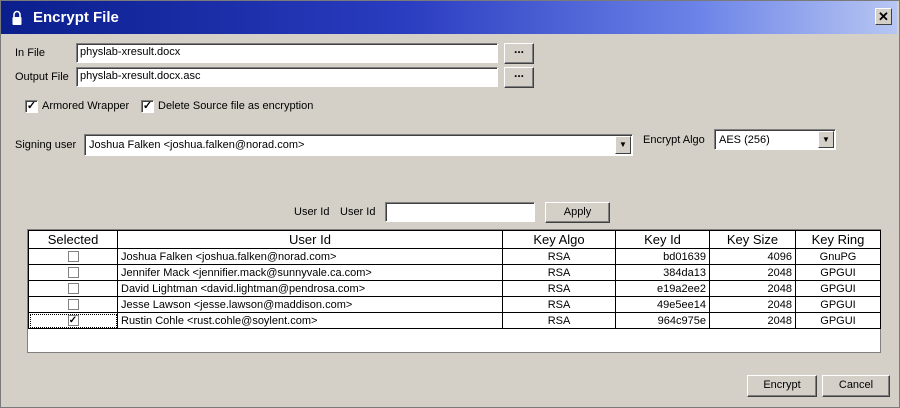 The height and width of the screenshot is (408, 900). I want to click on apply-button: Apply, so click(577, 212).